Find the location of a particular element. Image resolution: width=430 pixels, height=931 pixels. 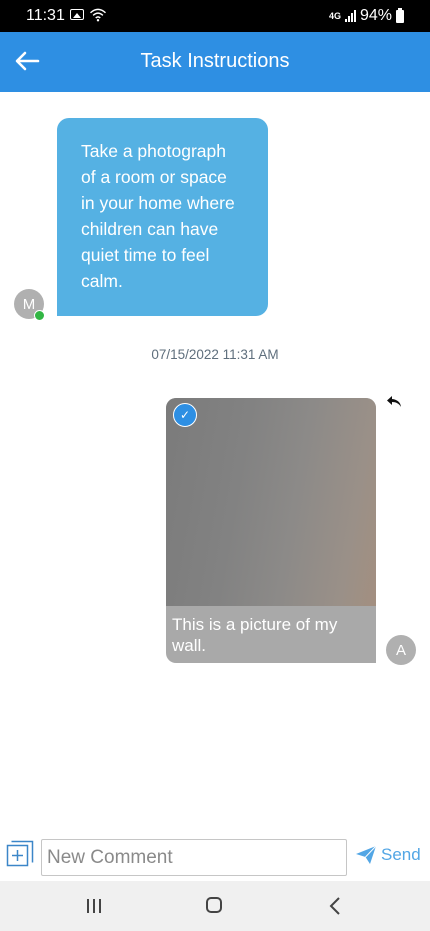

add-attachment-icon is located at coordinates (20, 854).